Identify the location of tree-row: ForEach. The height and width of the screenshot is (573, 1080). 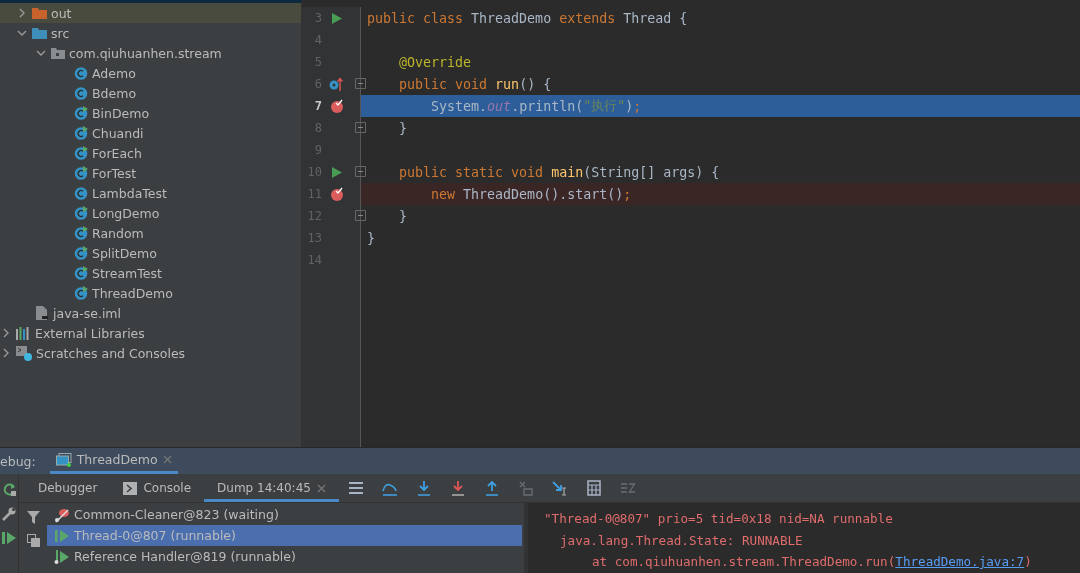
(150, 153).